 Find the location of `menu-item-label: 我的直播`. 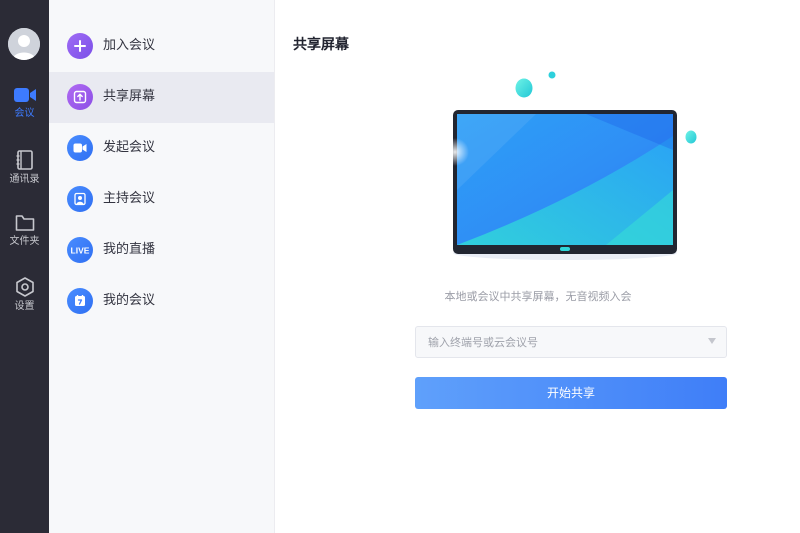

menu-item-label: 我的直播 is located at coordinates (129, 249).